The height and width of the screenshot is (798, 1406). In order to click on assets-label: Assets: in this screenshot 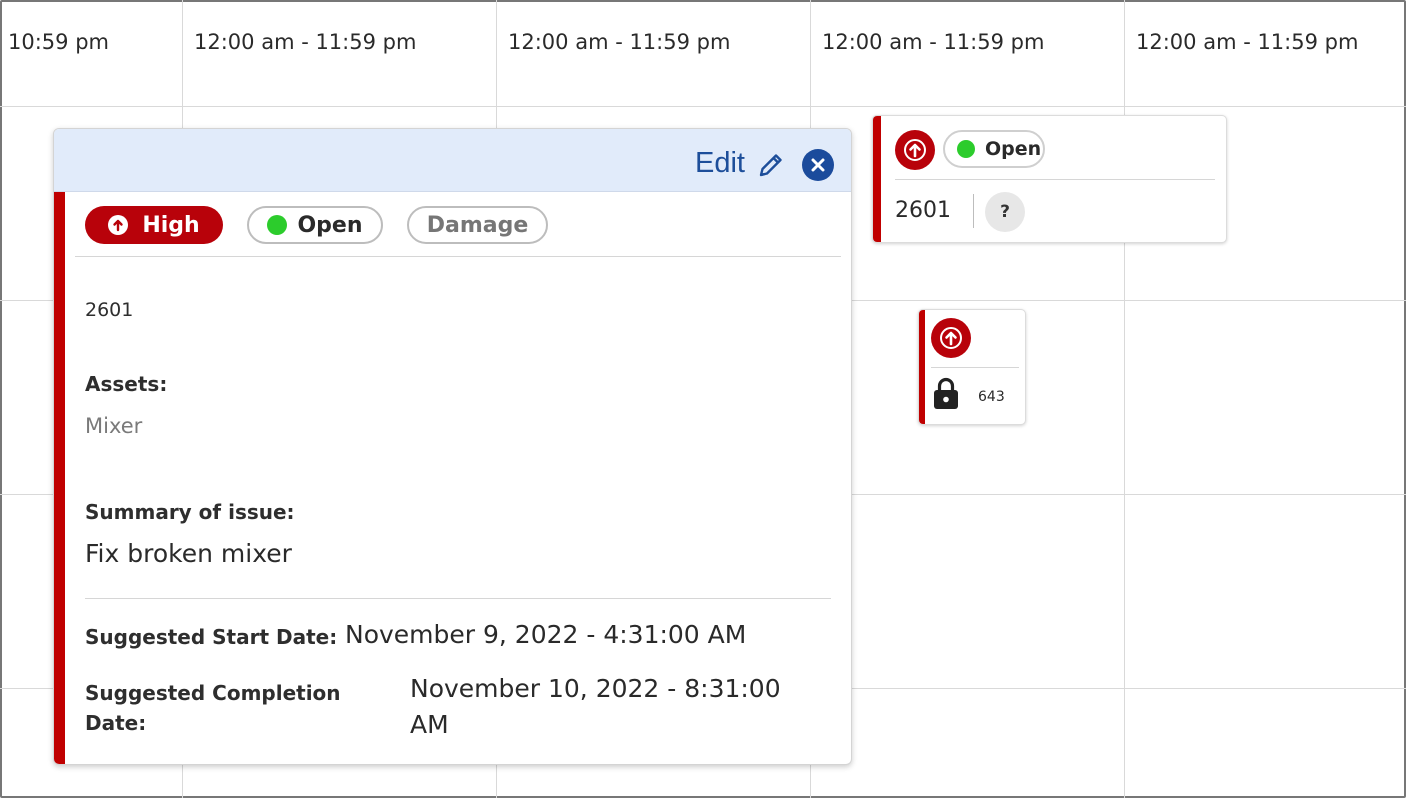, I will do `click(126, 384)`.